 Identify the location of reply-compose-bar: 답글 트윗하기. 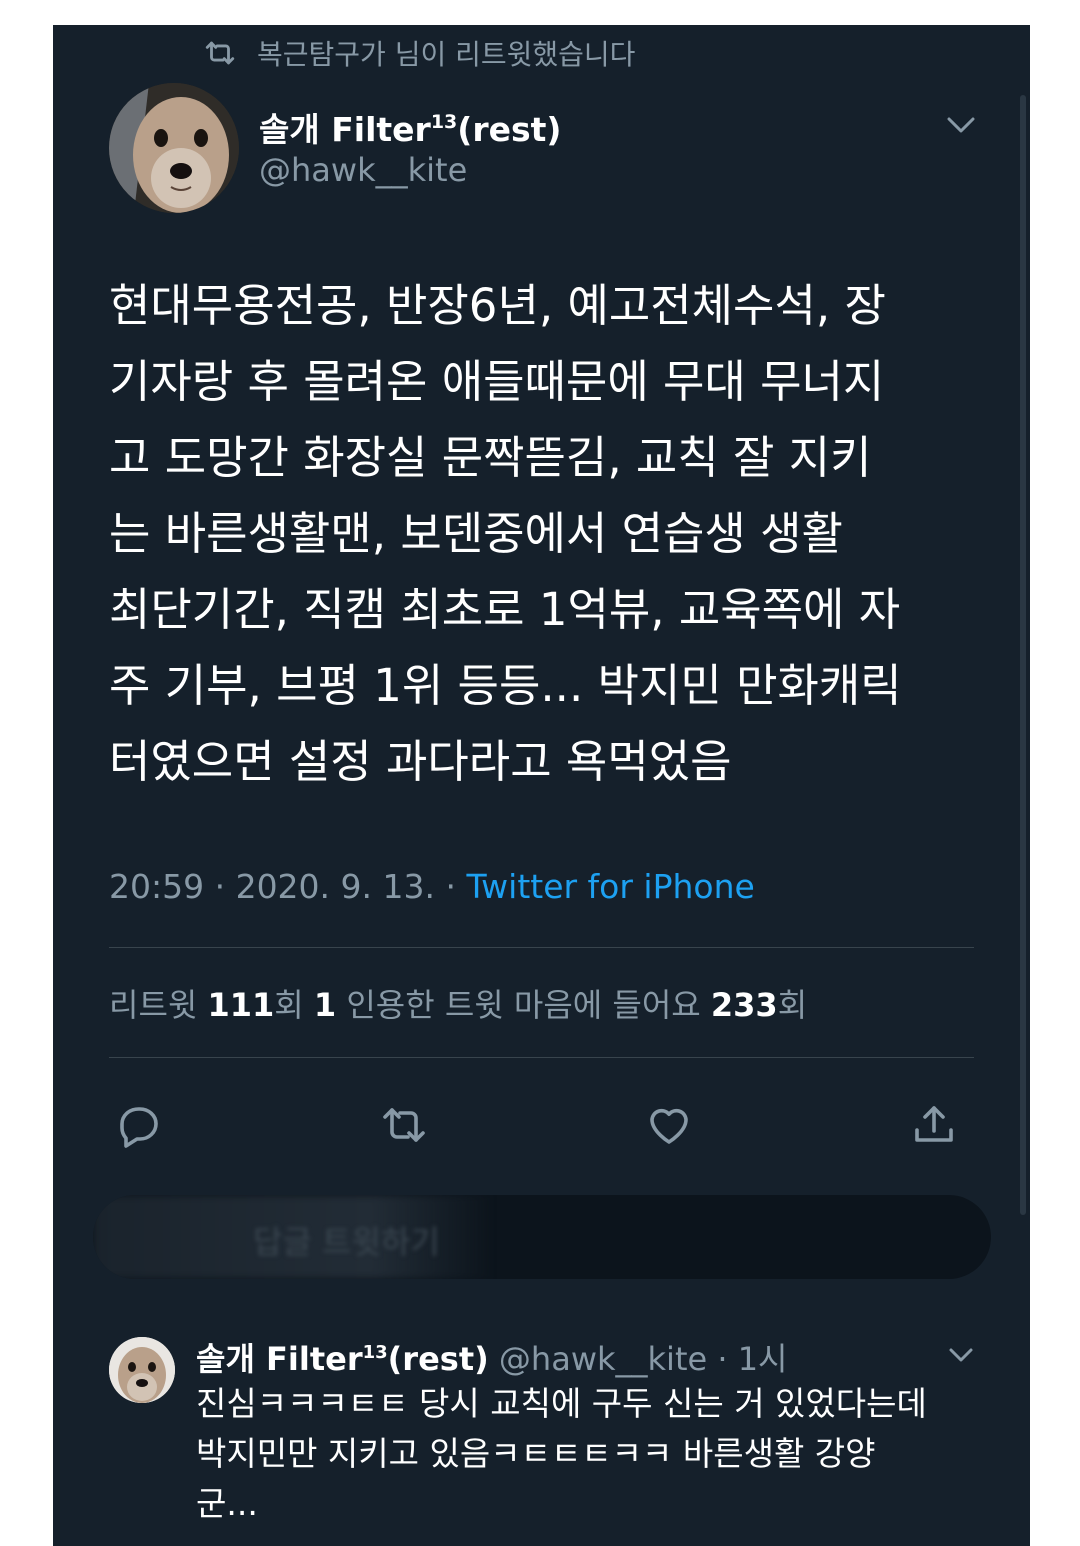
(542, 1237).